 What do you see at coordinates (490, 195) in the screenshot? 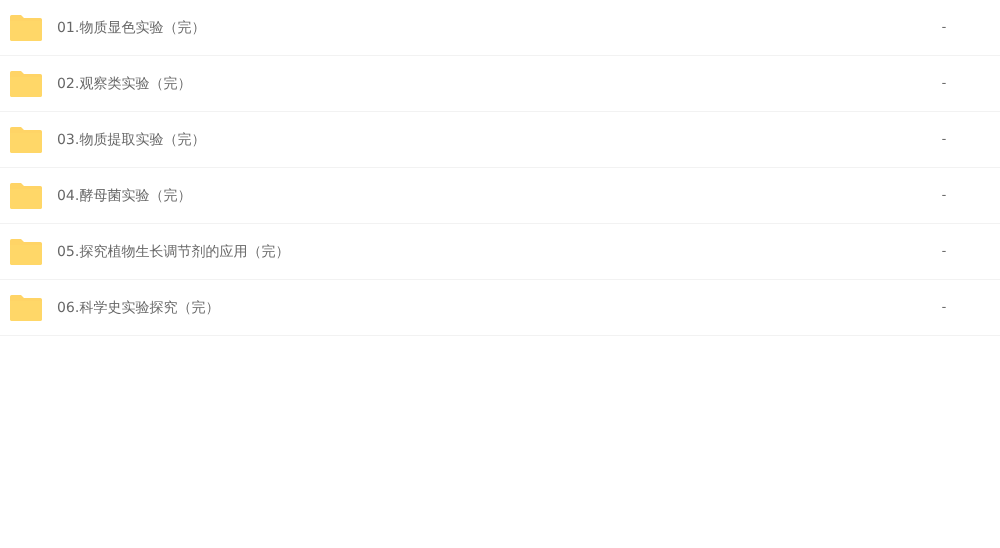
I see `folder-name: 04.酵母菌实验（完）` at bounding box center [490, 195].